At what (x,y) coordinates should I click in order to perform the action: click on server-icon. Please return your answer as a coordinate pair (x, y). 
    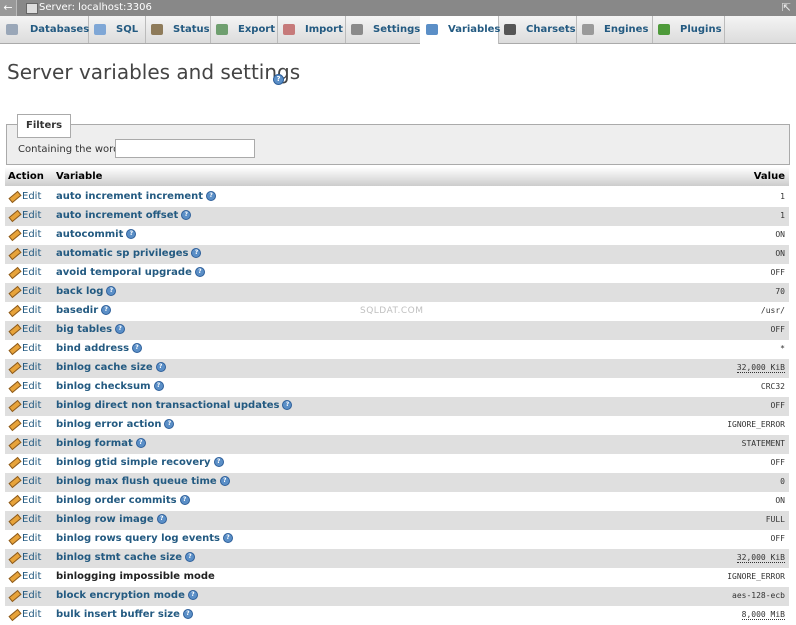
    Looking at the image, I should click on (32, 8).